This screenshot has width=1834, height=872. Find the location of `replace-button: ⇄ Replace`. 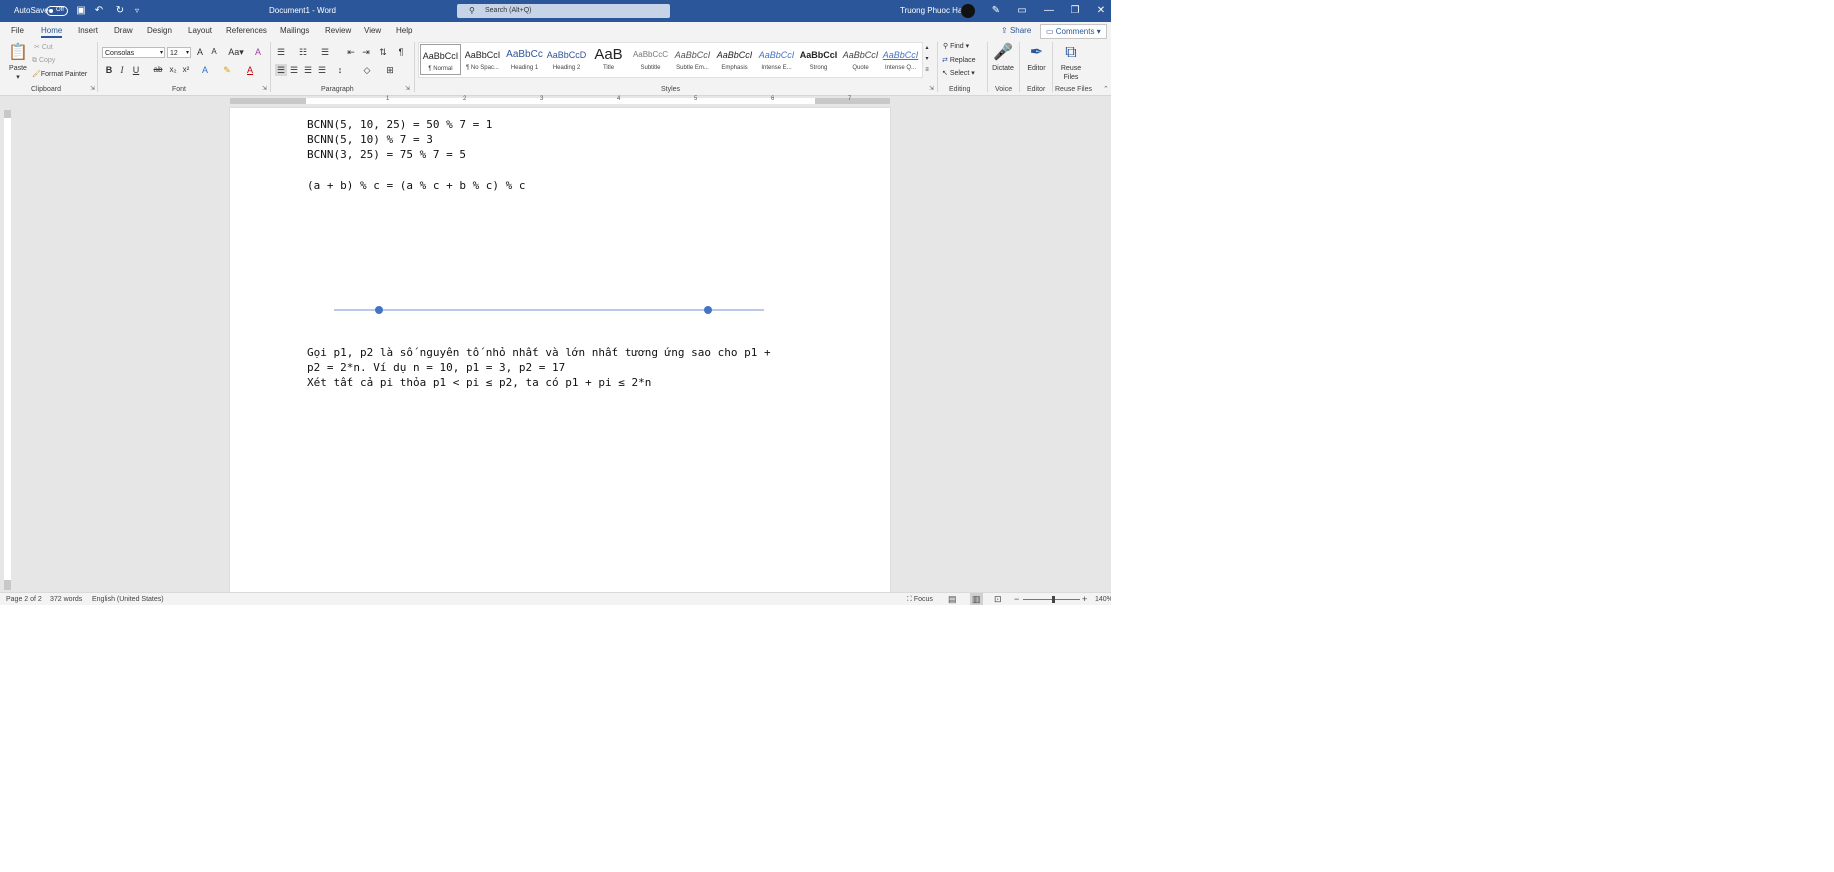

replace-button: ⇄ Replace is located at coordinates (959, 61).